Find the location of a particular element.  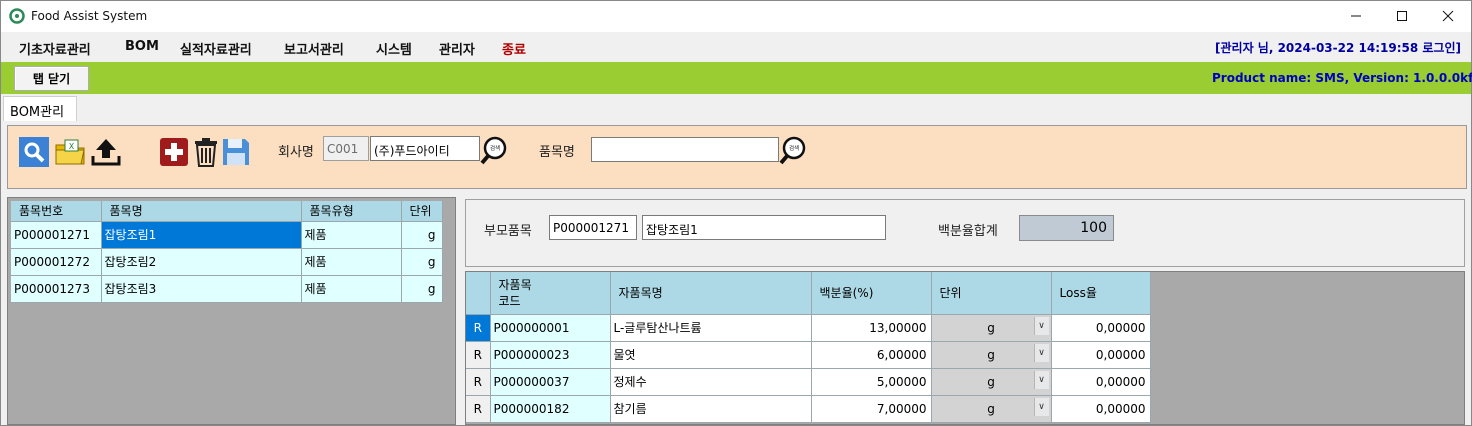

title-bar: Food Assist System is located at coordinates (736, 16).